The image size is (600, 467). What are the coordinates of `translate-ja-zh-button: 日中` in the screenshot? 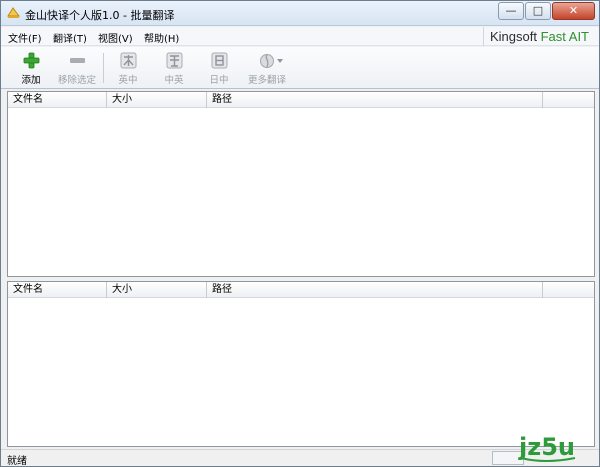 It's located at (219, 68).